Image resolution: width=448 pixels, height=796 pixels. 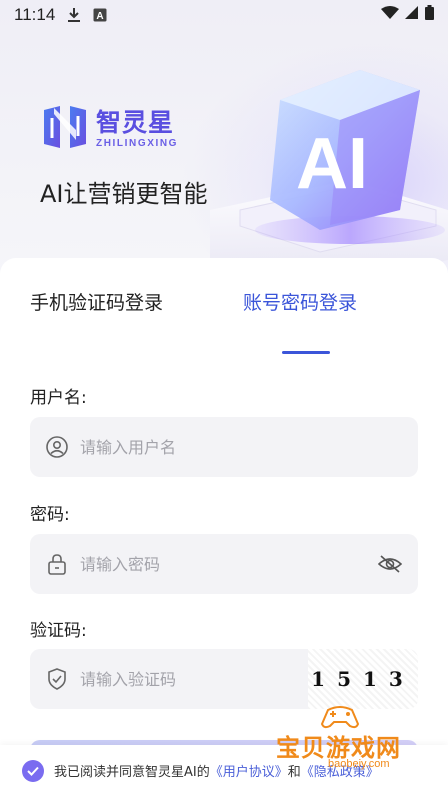 What do you see at coordinates (390, 564) in the screenshot?
I see `eye-off-icon` at bounding box center [390, 564].